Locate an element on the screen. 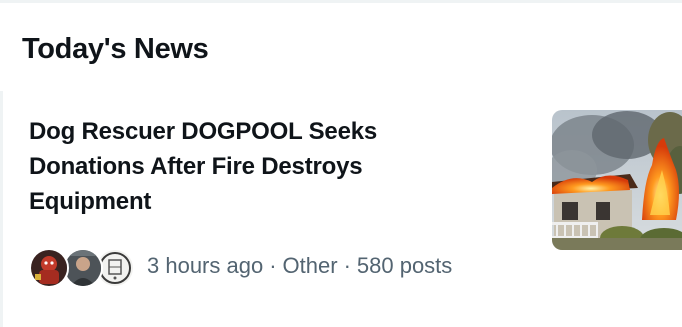  avatar-photo-icon is located at coordinates (83, 268).